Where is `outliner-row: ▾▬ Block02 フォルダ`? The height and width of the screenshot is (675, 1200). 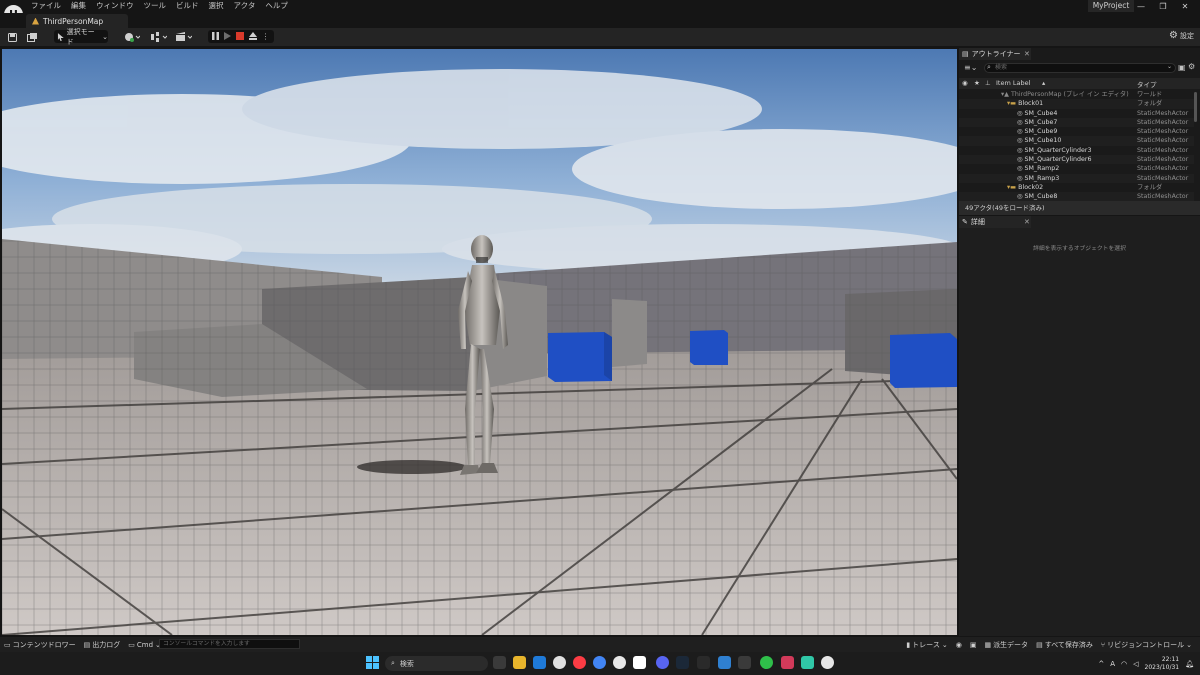 outliner-row: ▾▬ Block02 フォルダ is located at coordinates (1076, 187).